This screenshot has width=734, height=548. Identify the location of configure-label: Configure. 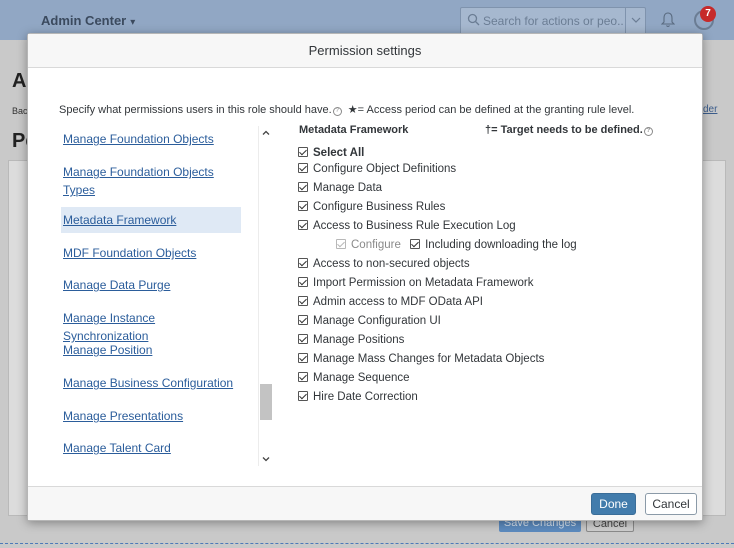
(376, 245).